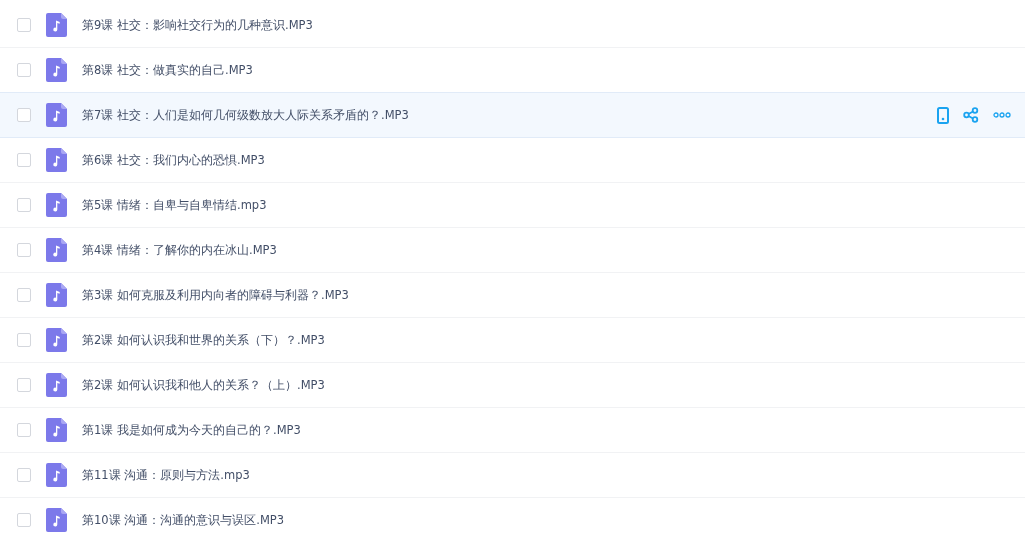 Image resolution: width=1025 pixels, height=536 pixels. What do you see at coordinates (191, 430) in the screenshot?
I see `file-name: 第1课 我是如何成为今天的自己的？.MP3` at bounding box center [191, 430].